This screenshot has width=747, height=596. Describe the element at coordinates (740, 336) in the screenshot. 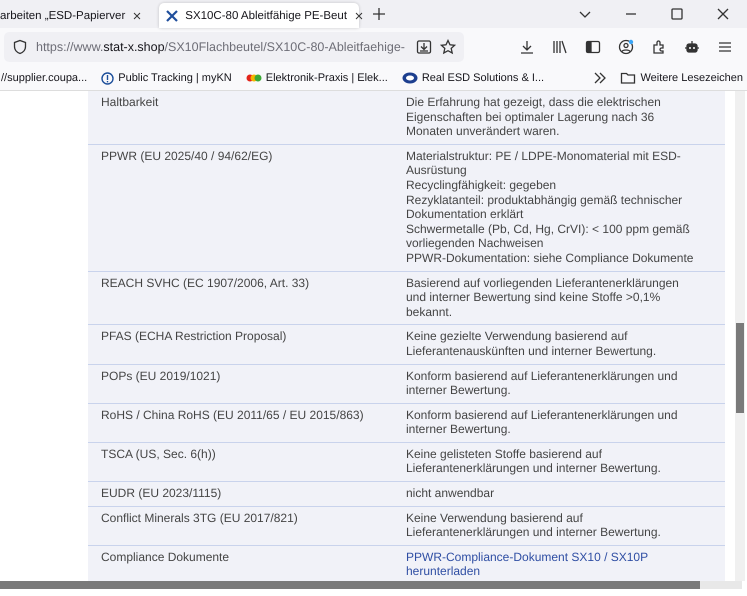

I see `vertical-scrollbar` at that location.